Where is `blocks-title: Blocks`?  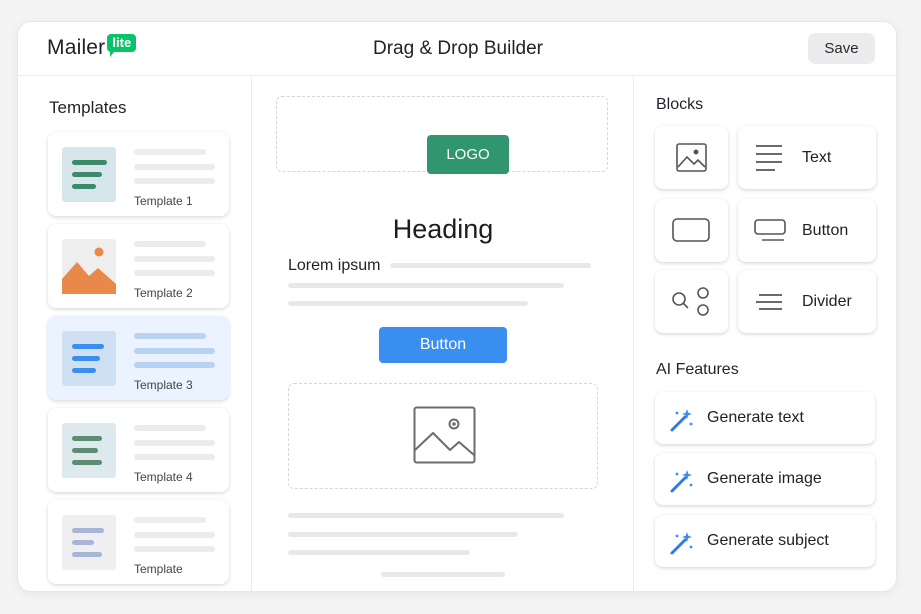 blocks-title: Blocks is located at coordinates (680, 104).